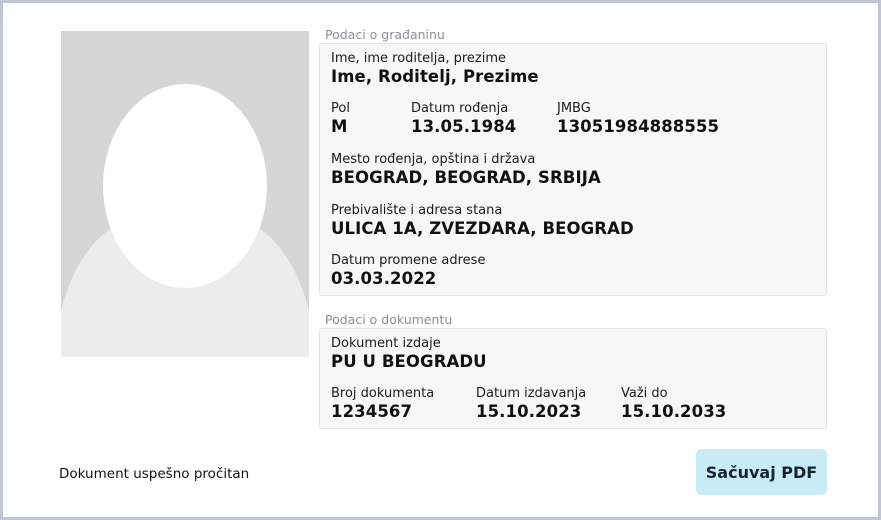 The width and height of the screenshot is (881, 520). Describe the element at coordinates (417, 210) in the screenshot. I see `residence-label: Prebivalište i adresa stana` at that location.